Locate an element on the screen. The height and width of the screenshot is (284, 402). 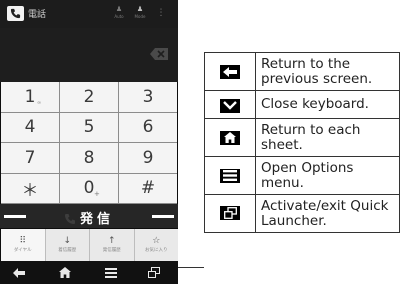
outgoing-arrow-icon: ↑ is located at coordinates (111, 241).